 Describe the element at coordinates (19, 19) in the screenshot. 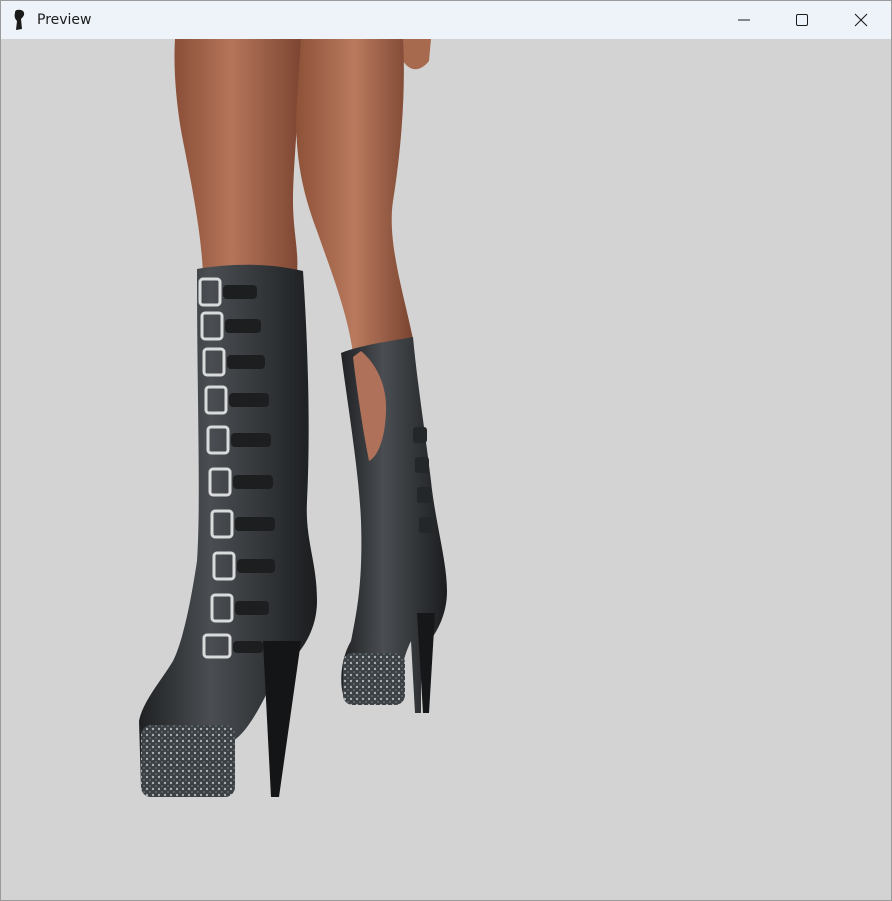

I see `figure-silhouette-icon` at that location.